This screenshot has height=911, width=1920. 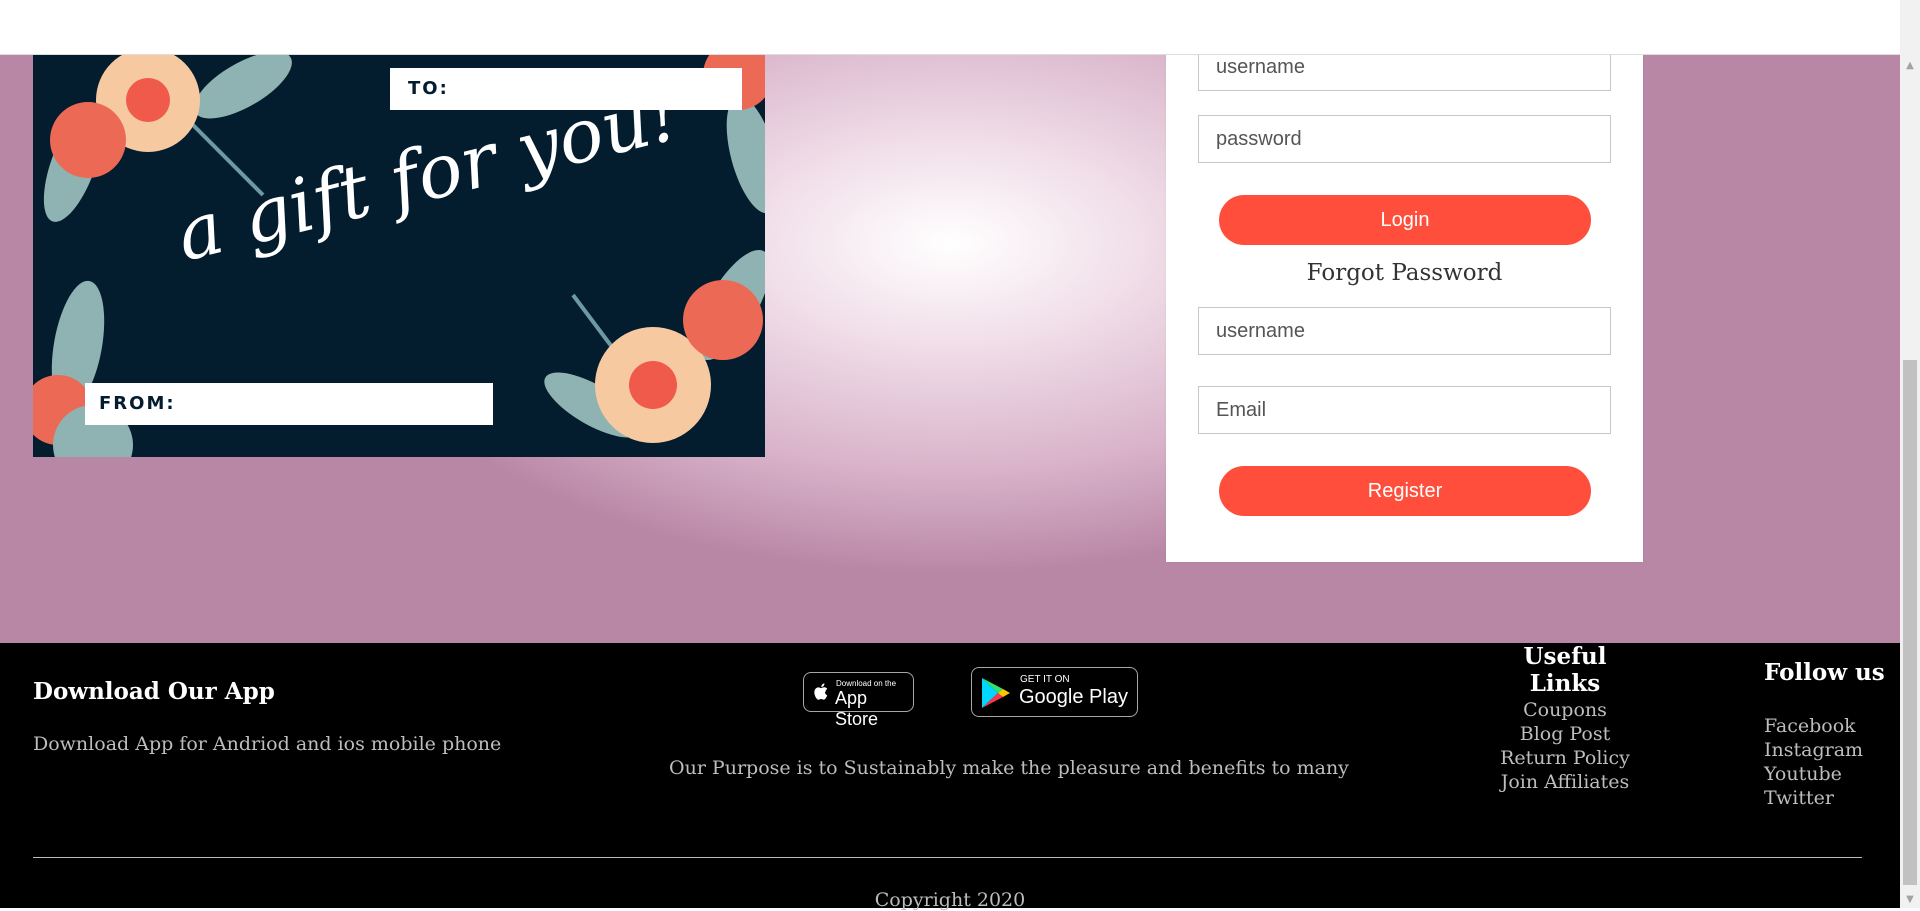 I want to click on app-store-badge: Download on the App Store, so click(x=858, y=700).